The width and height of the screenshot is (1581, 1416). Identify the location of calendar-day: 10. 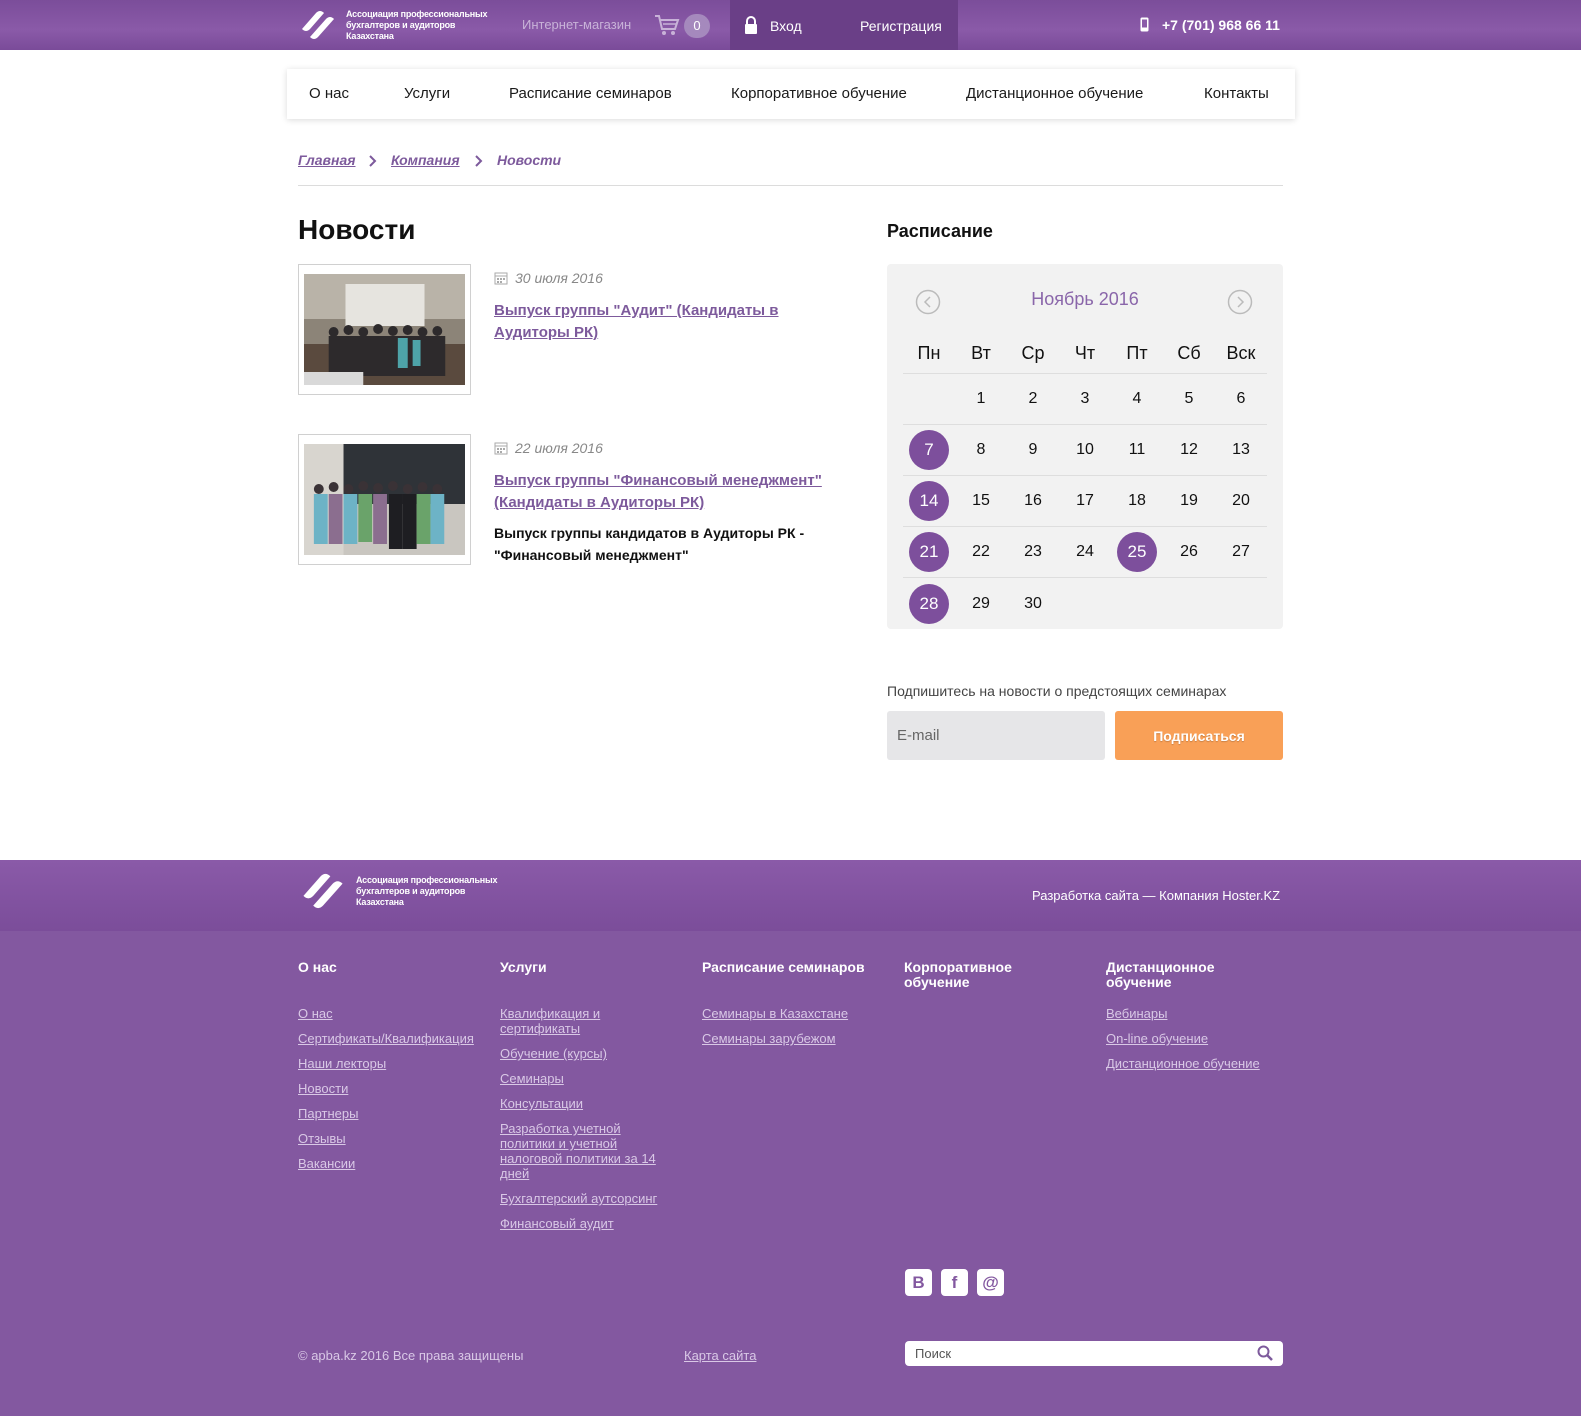
(1085, 450).